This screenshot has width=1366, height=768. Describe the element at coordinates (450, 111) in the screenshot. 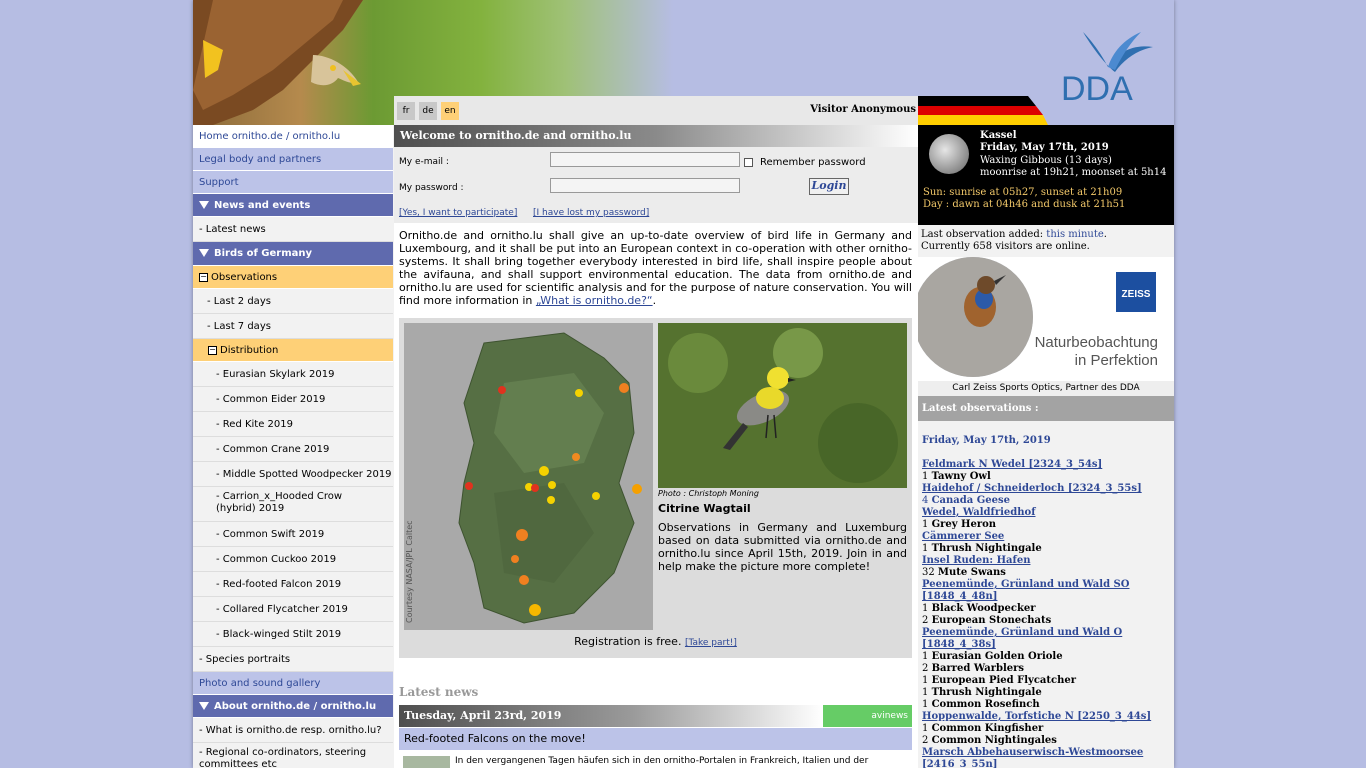

I see `lang-en-button: en` at that location.